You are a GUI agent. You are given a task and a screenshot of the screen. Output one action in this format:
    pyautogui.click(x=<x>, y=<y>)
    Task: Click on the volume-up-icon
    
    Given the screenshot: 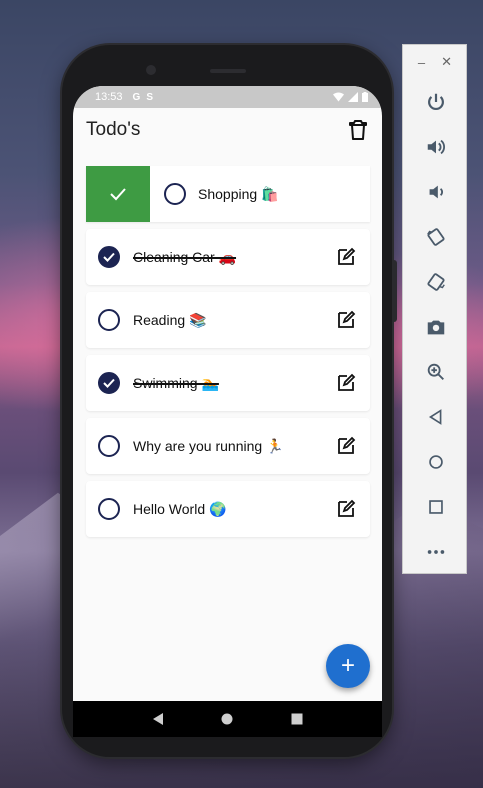 What is the action you would take?
    pyautogui.click(x=436, y=146)
    